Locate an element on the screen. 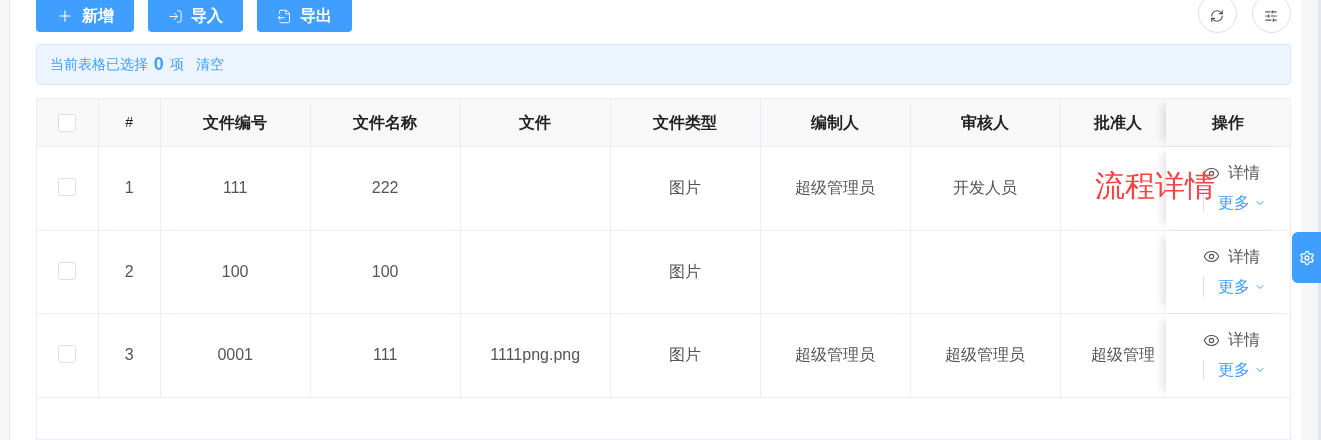 This screenshot has width=1321, height=440. overlay-text: 流程详情 is located at coordinates (1154, 186).